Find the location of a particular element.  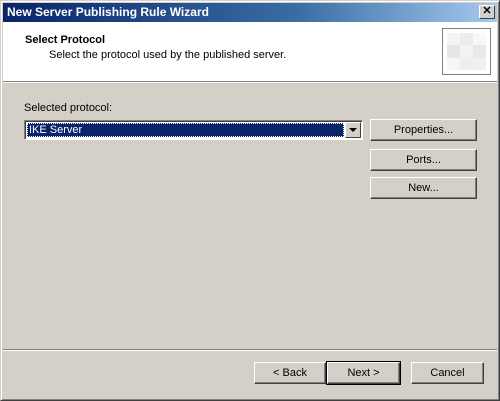

next-button: Next > is located at coordinates (363, 373).